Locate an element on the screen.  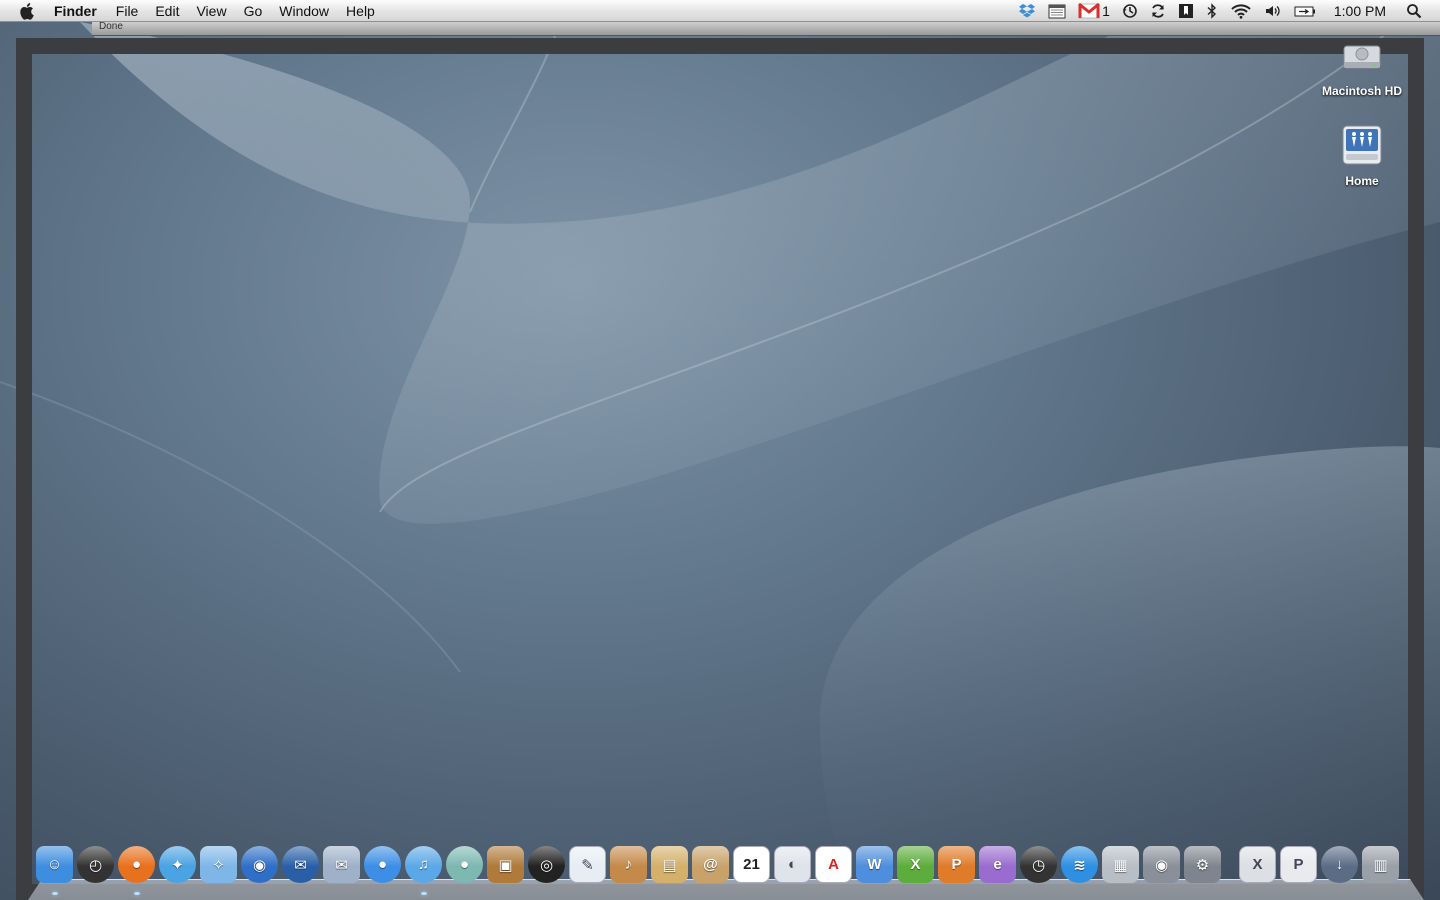
dock-entourage: e is located at coordinates (997, 864).